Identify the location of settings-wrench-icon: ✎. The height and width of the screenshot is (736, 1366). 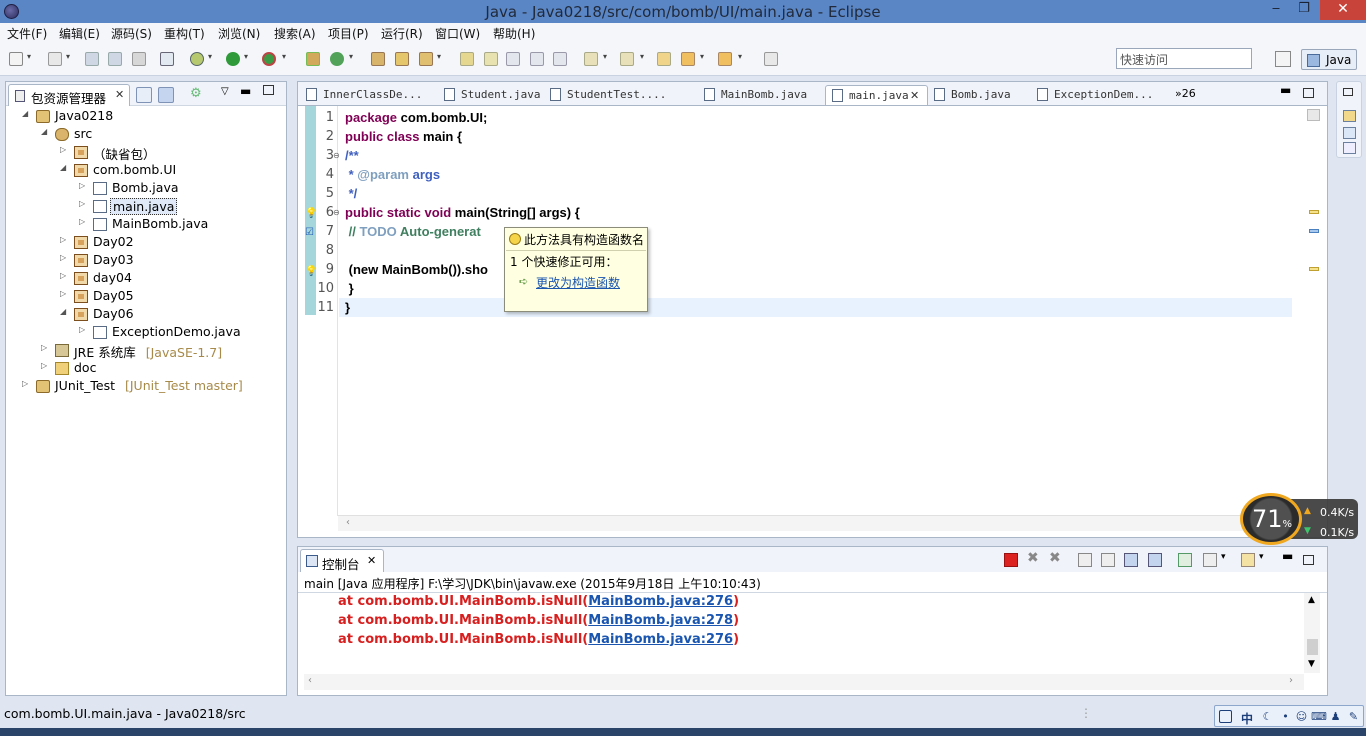
(1353, 716).